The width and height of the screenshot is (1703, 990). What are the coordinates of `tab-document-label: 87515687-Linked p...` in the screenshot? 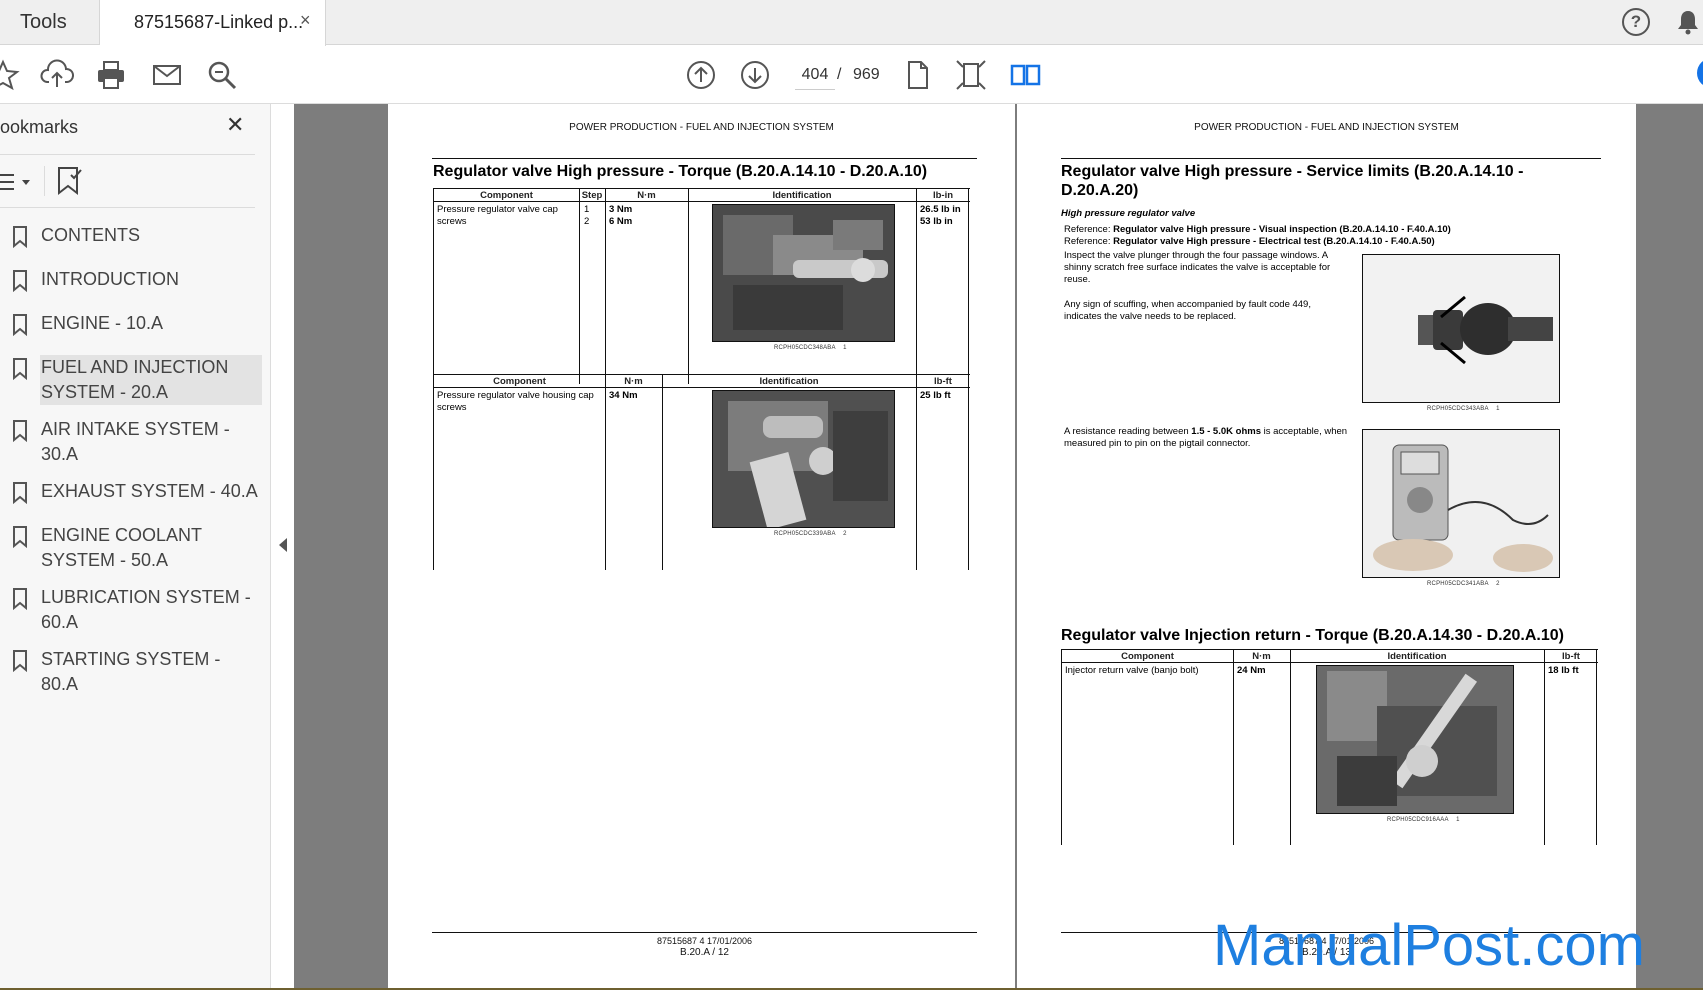 It's located at (219, 22).